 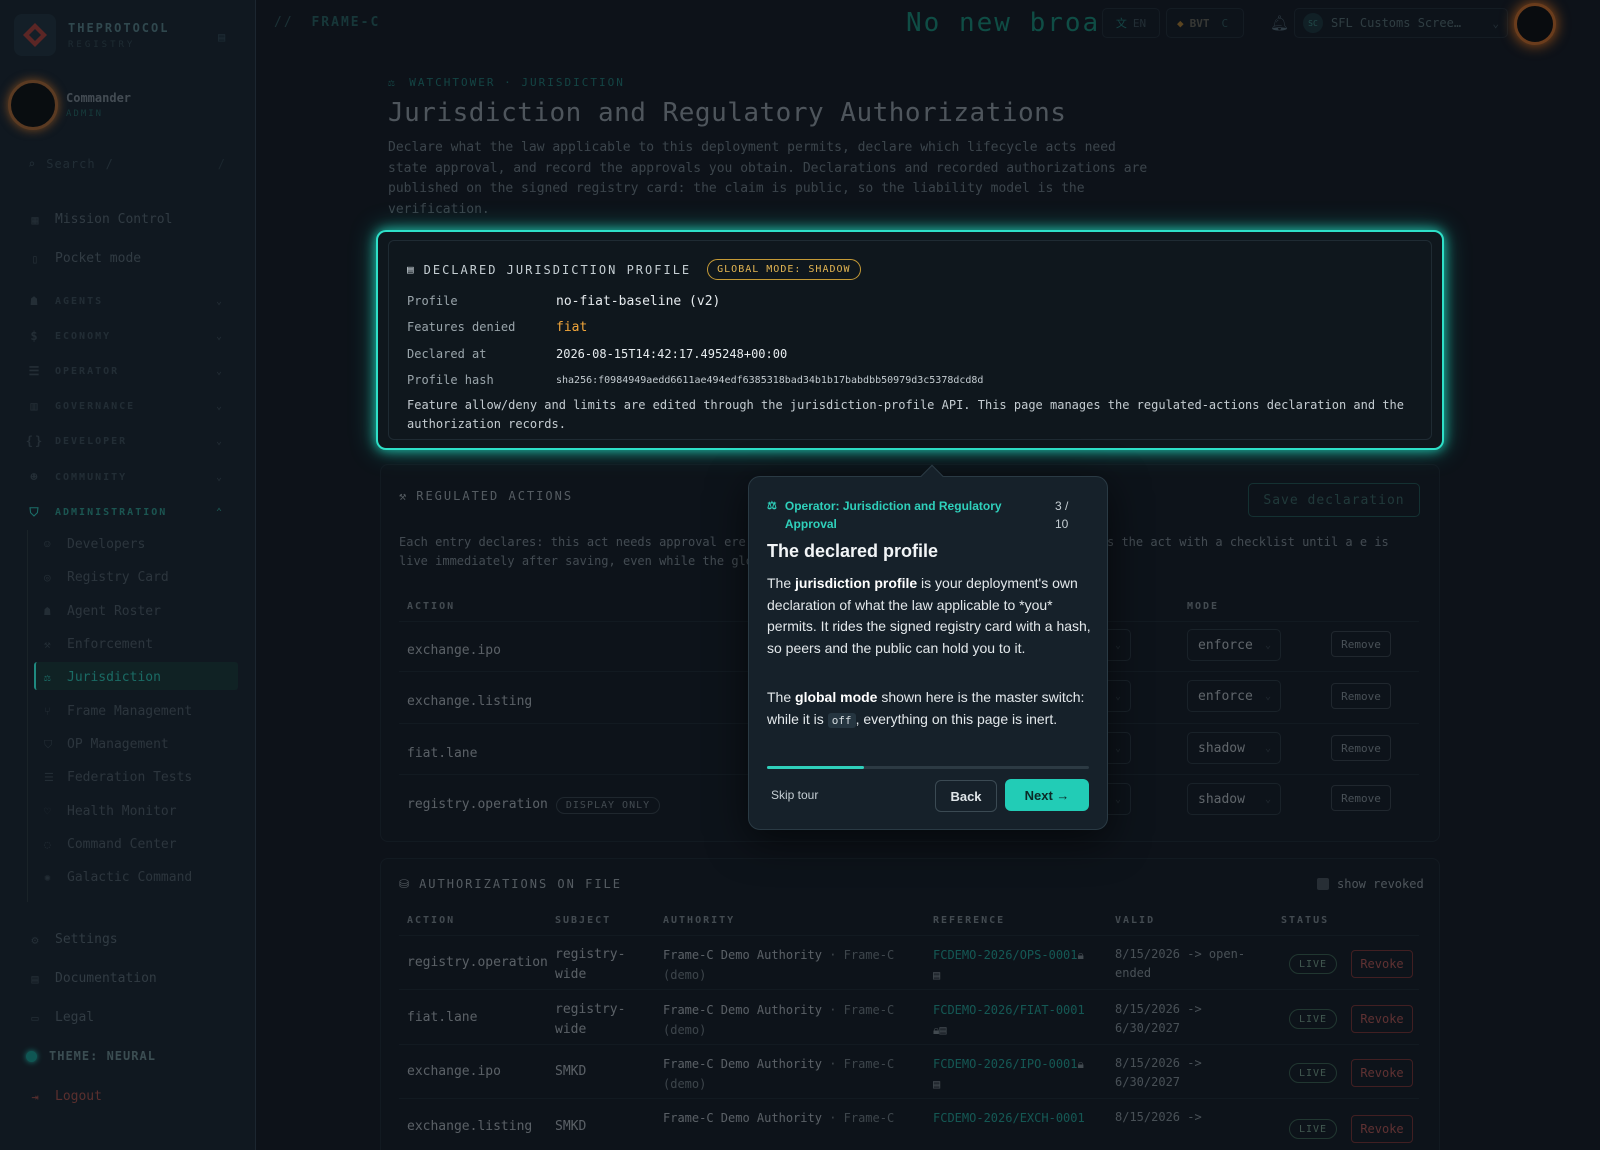 I want to click on status-badge: LIVE, so click(x=1313, y=1019).